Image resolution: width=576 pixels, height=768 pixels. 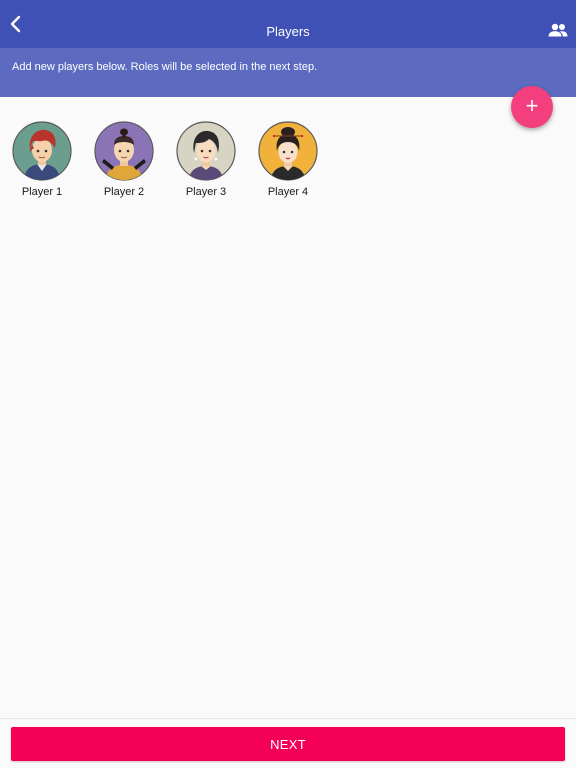 I want to click on player-name: Player 3, so click(x=206, y=192).